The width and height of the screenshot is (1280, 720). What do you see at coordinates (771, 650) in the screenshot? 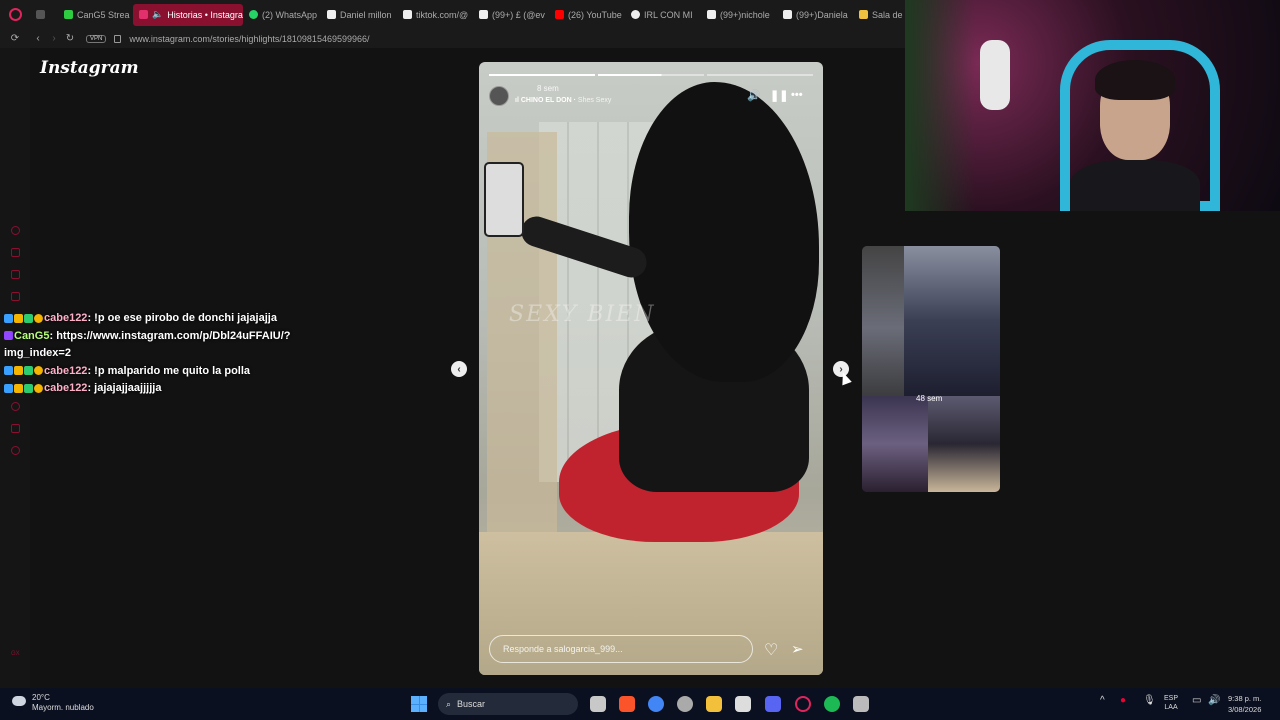
I see `like-heart-icon: ♡` at bounding box center [771, 650].